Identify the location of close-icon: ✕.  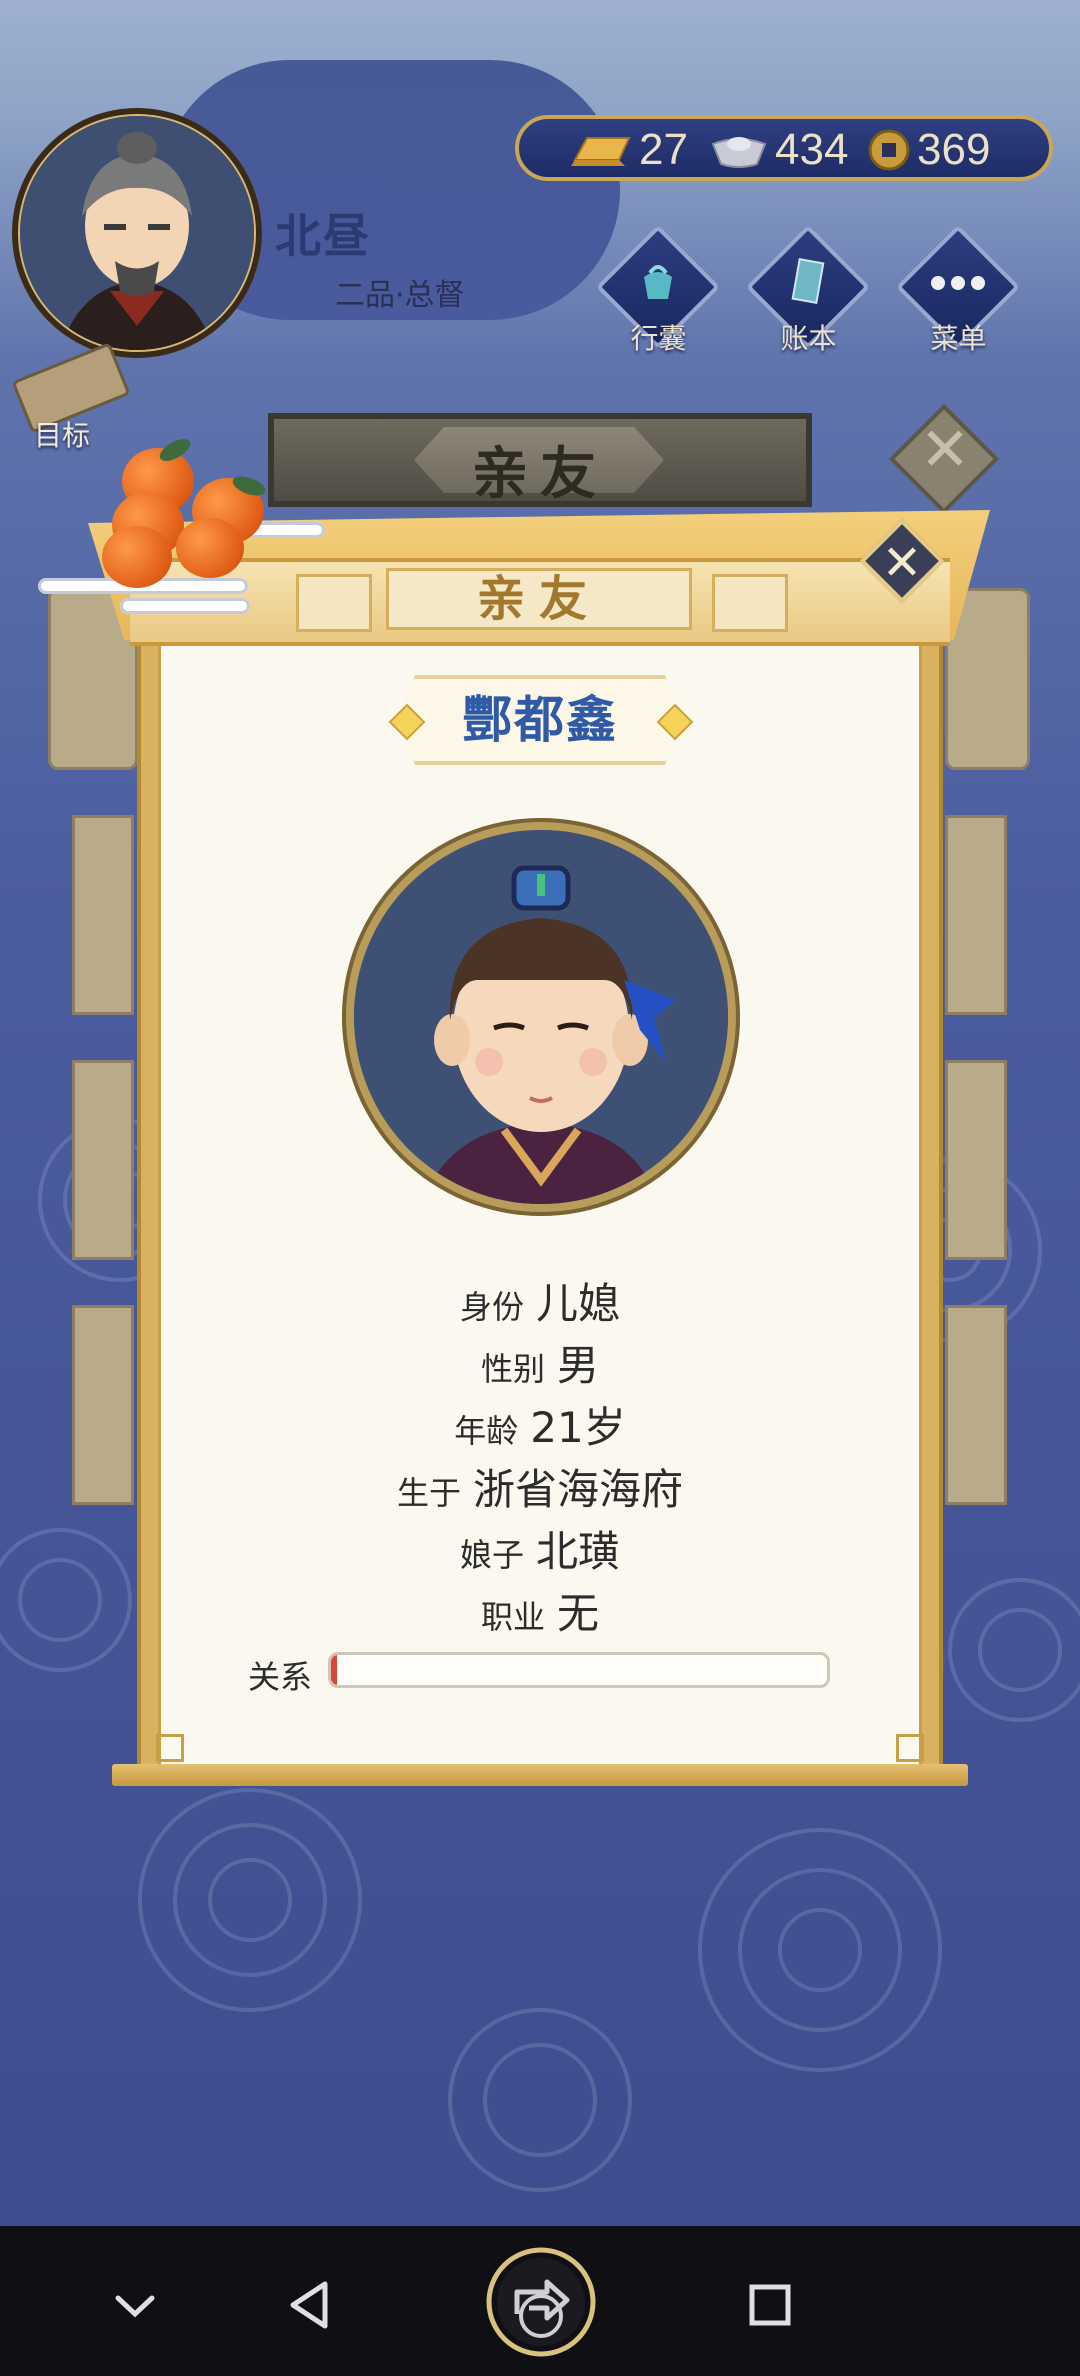
(902, 563).